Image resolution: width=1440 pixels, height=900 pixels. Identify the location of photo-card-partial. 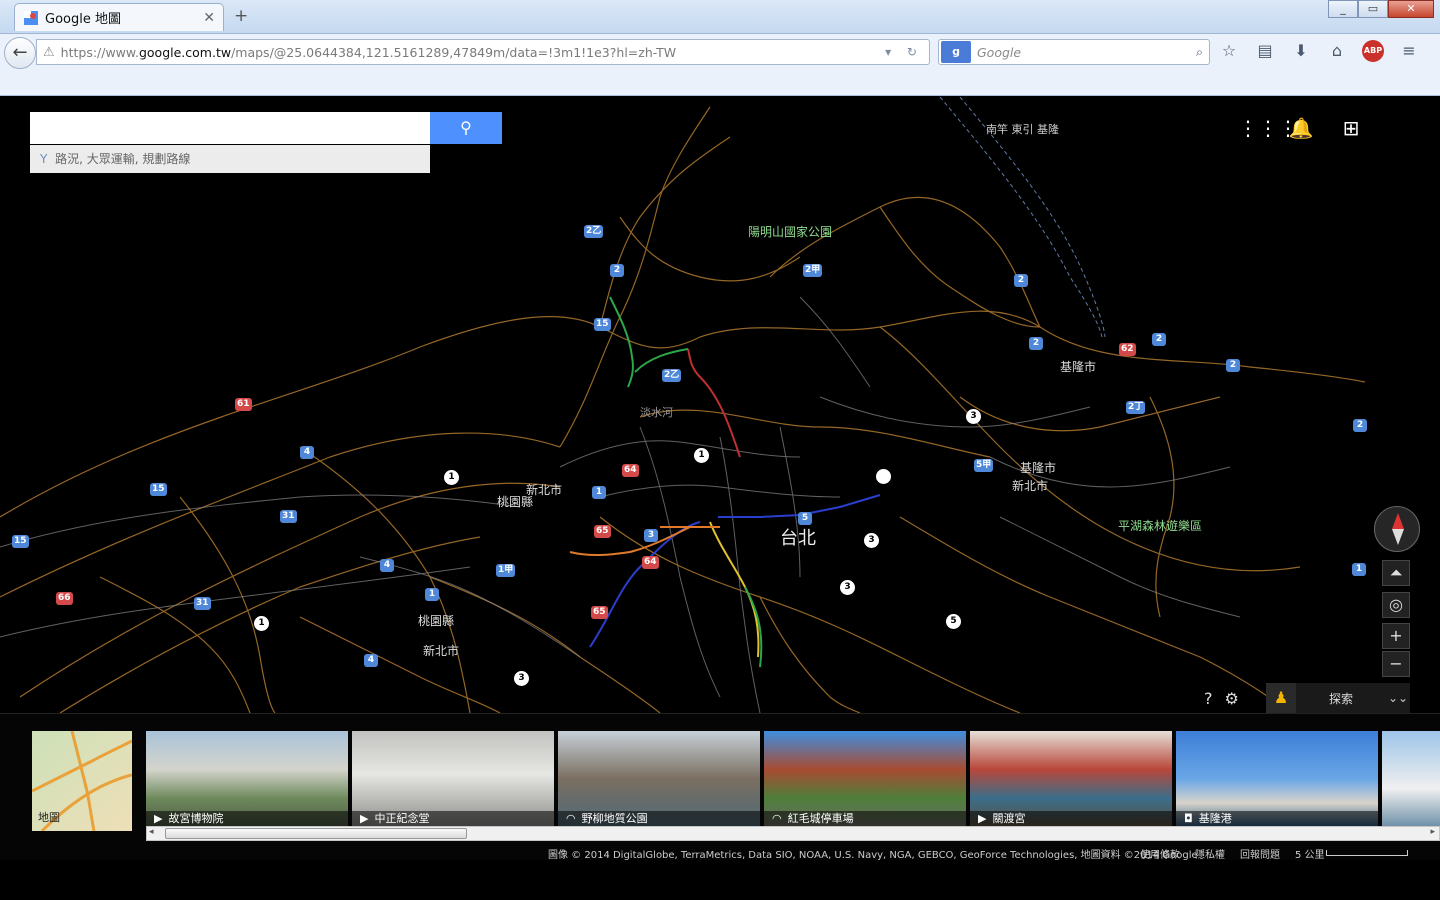
(1411, 779).